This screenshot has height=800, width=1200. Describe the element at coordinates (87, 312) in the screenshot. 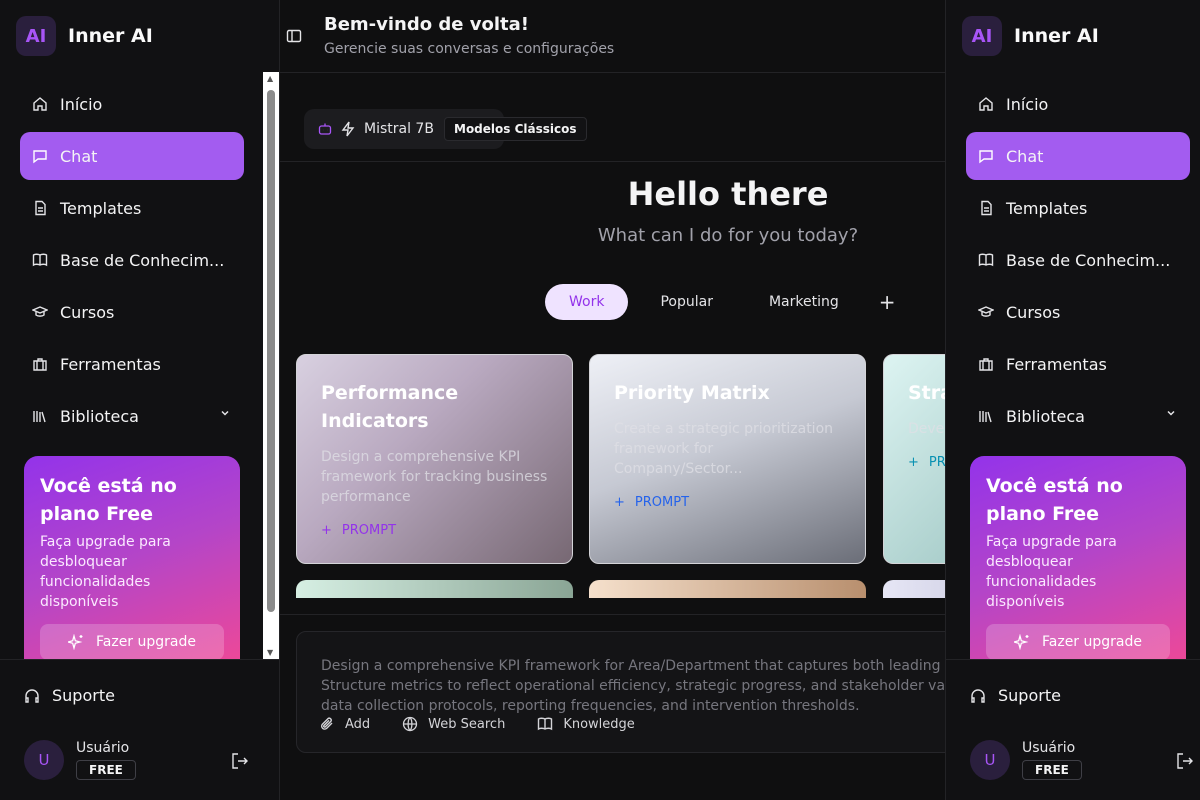

I see `sidebar-item-label: Cursos` at that location.